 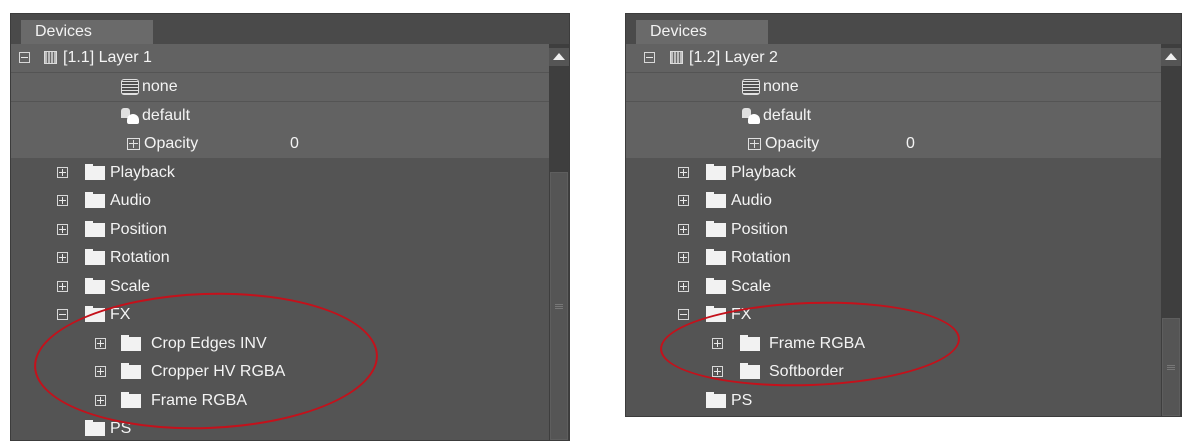 I want to click on folder-label: Crop Edges INV, so click(x=209, y=343).